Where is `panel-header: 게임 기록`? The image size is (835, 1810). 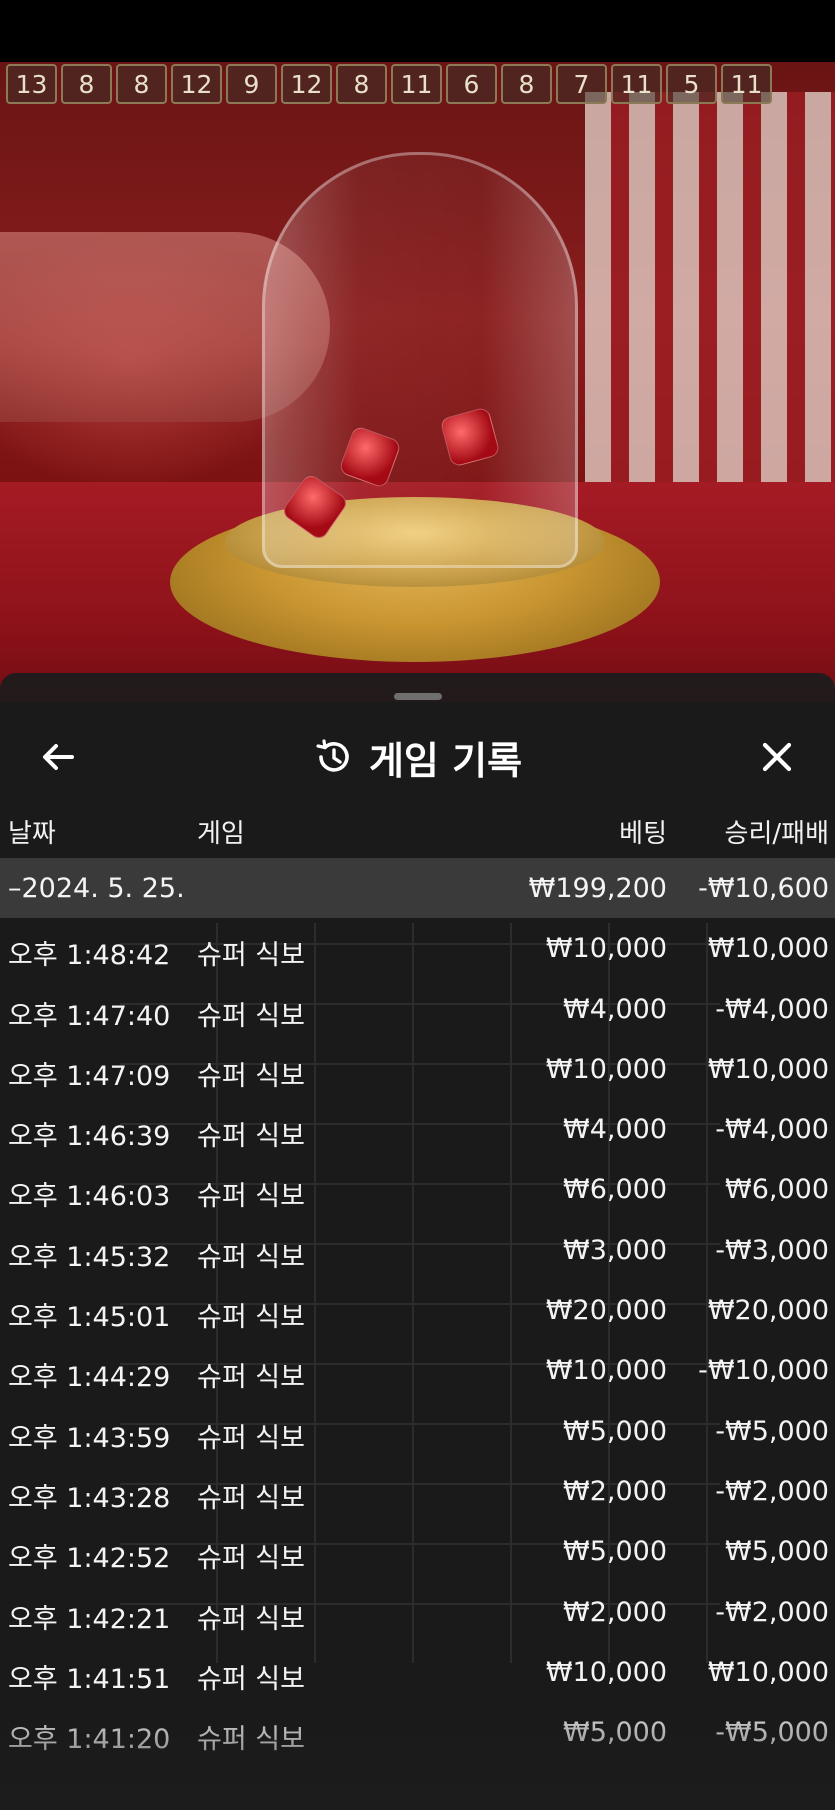
panel-header: 게임 기록 is located at coordinates (417, 755).